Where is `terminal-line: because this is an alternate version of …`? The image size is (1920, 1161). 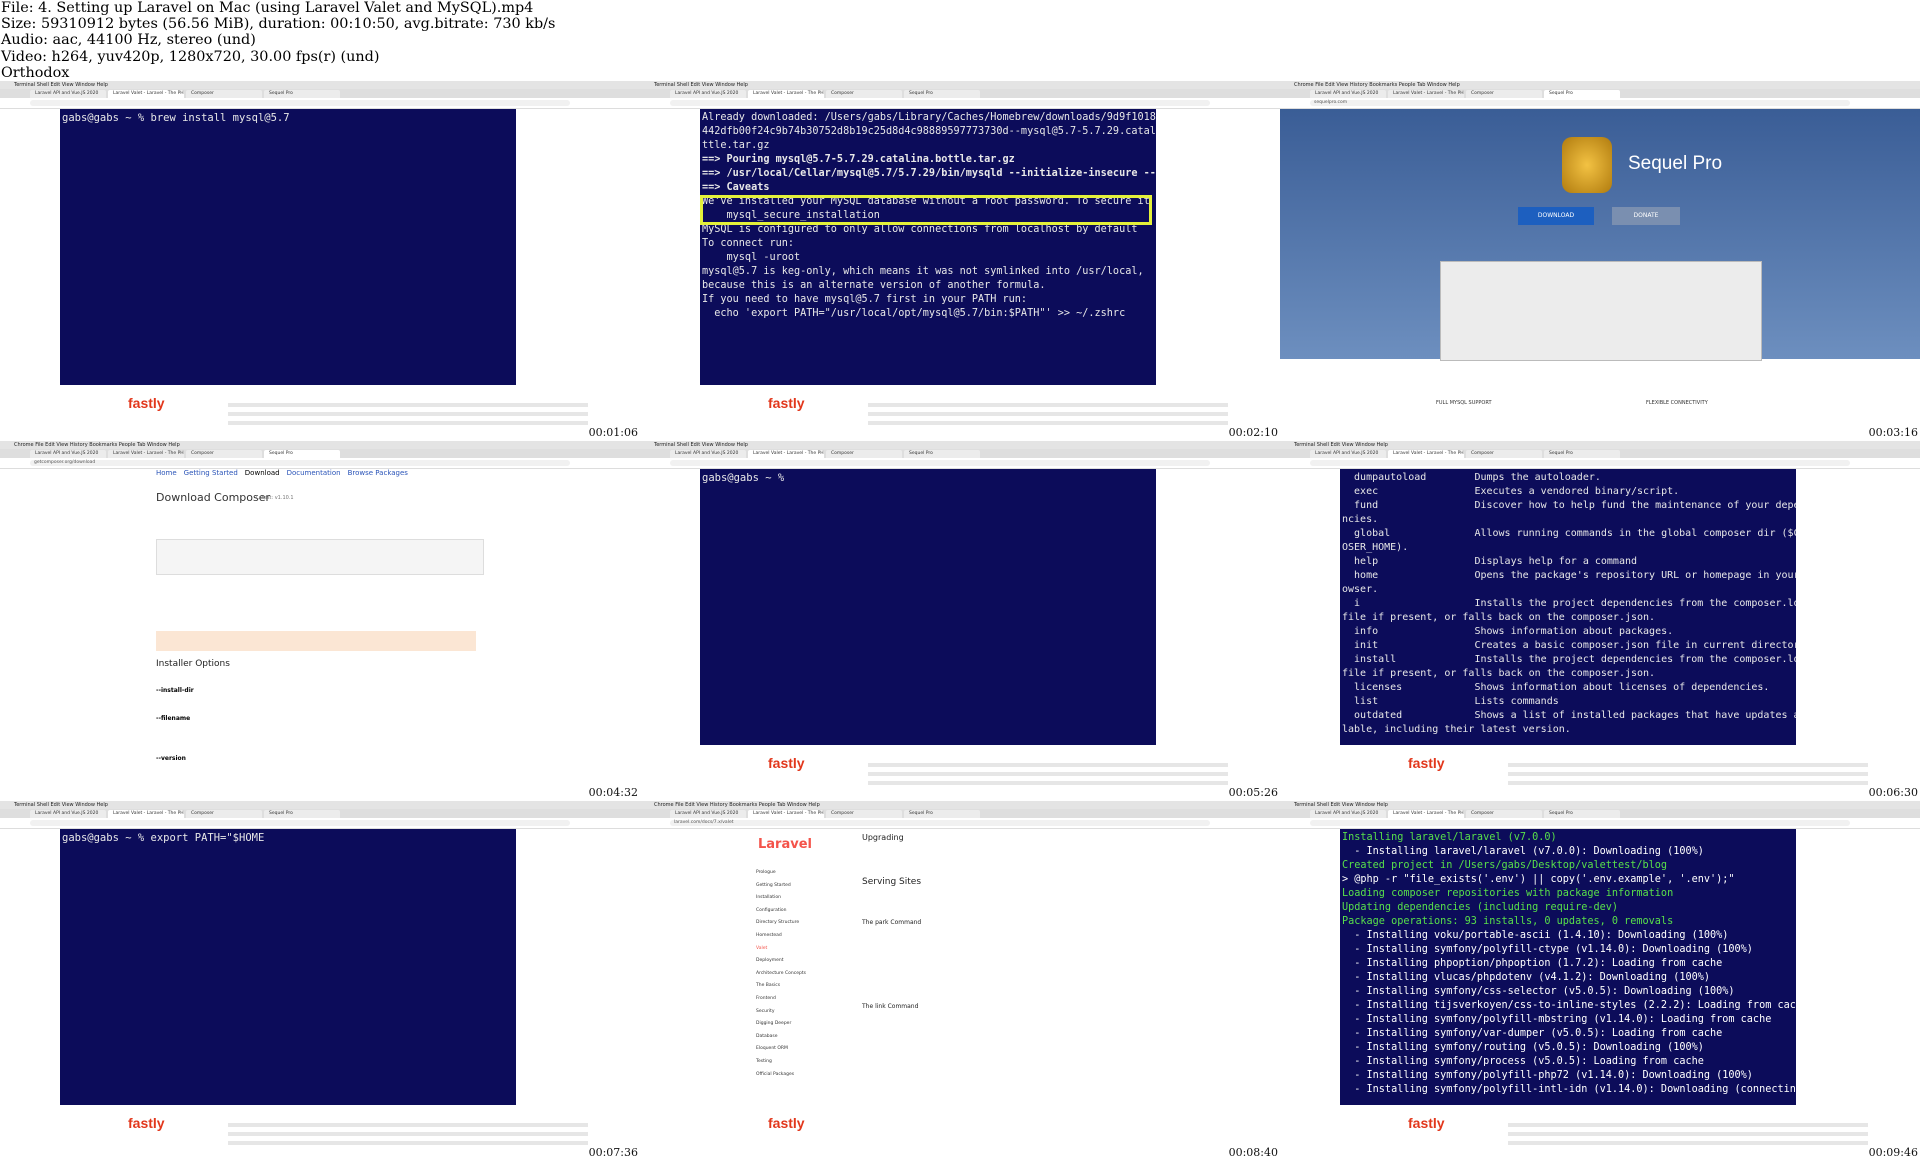 terminal-line: because this is an alternate version of … is located at coordinates (874, 285).